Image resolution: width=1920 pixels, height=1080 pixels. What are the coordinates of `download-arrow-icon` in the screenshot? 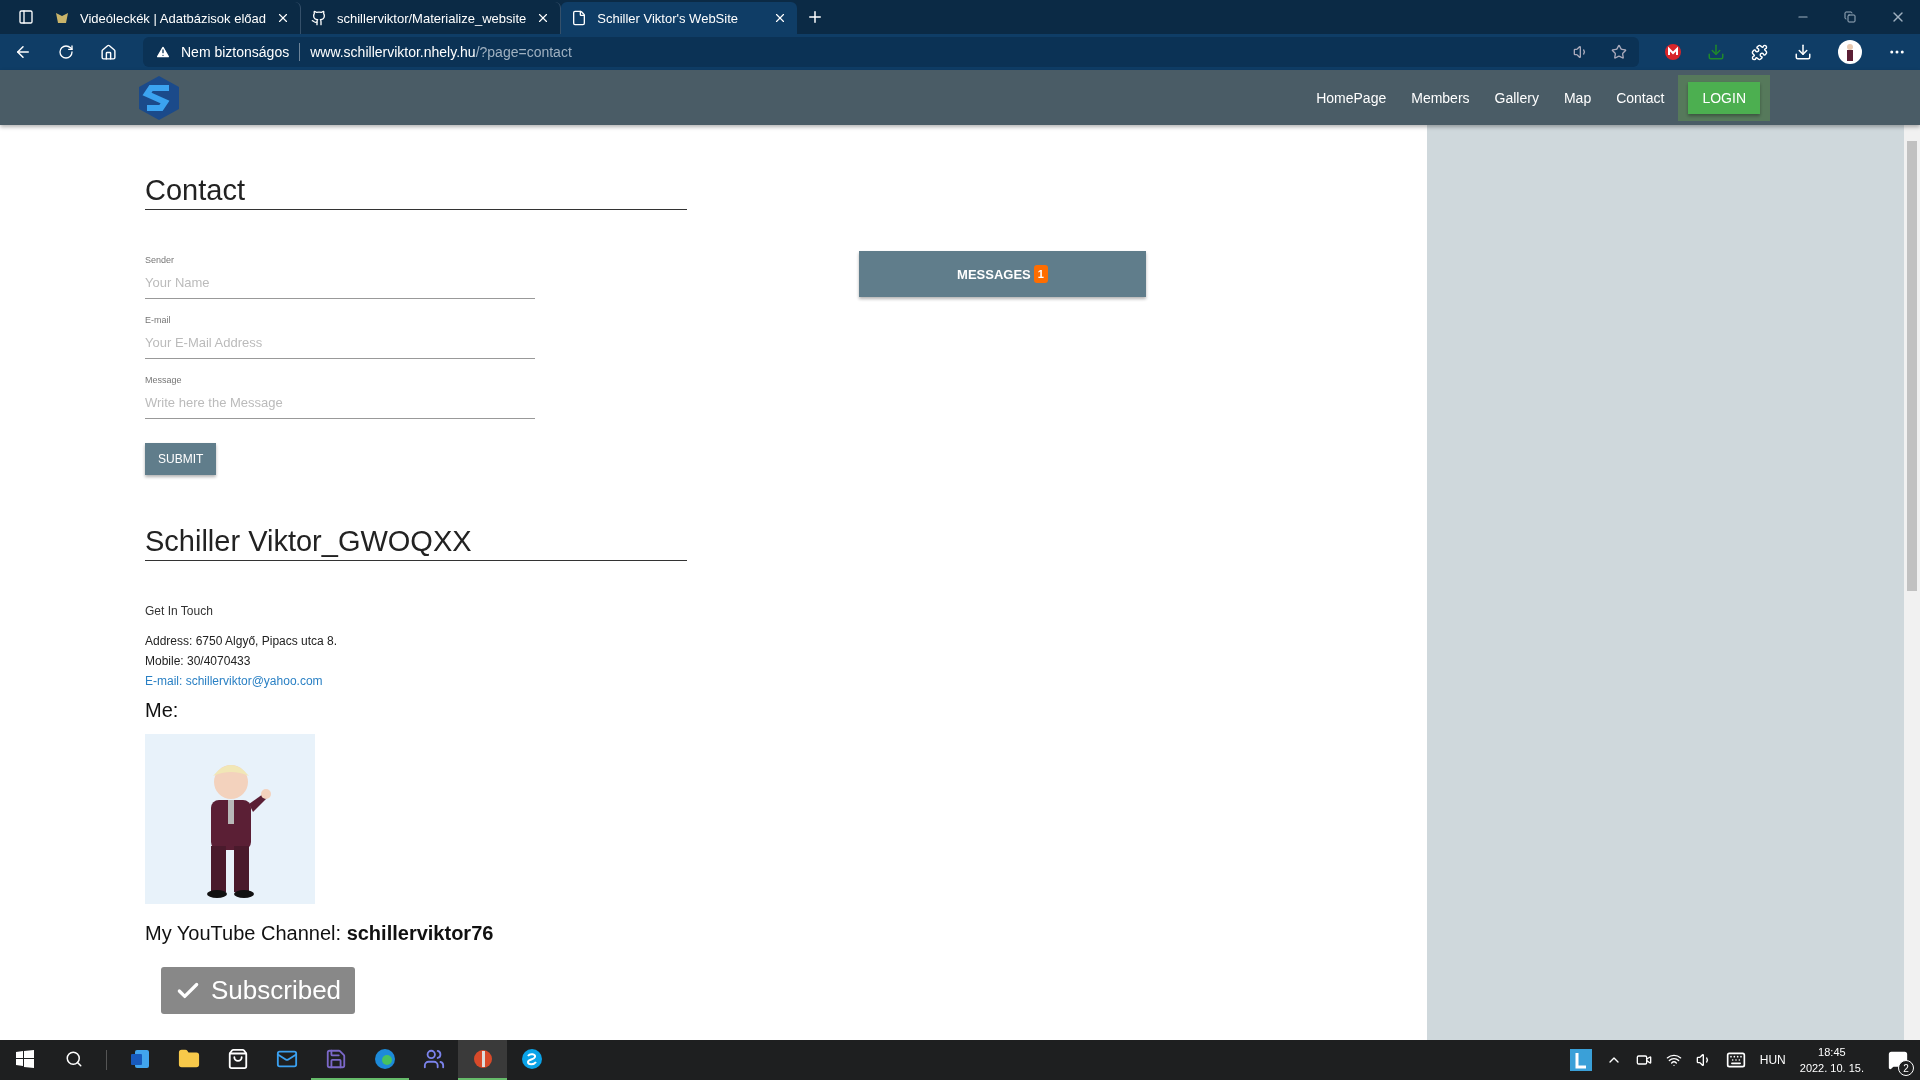 It's located at (1716, 52).